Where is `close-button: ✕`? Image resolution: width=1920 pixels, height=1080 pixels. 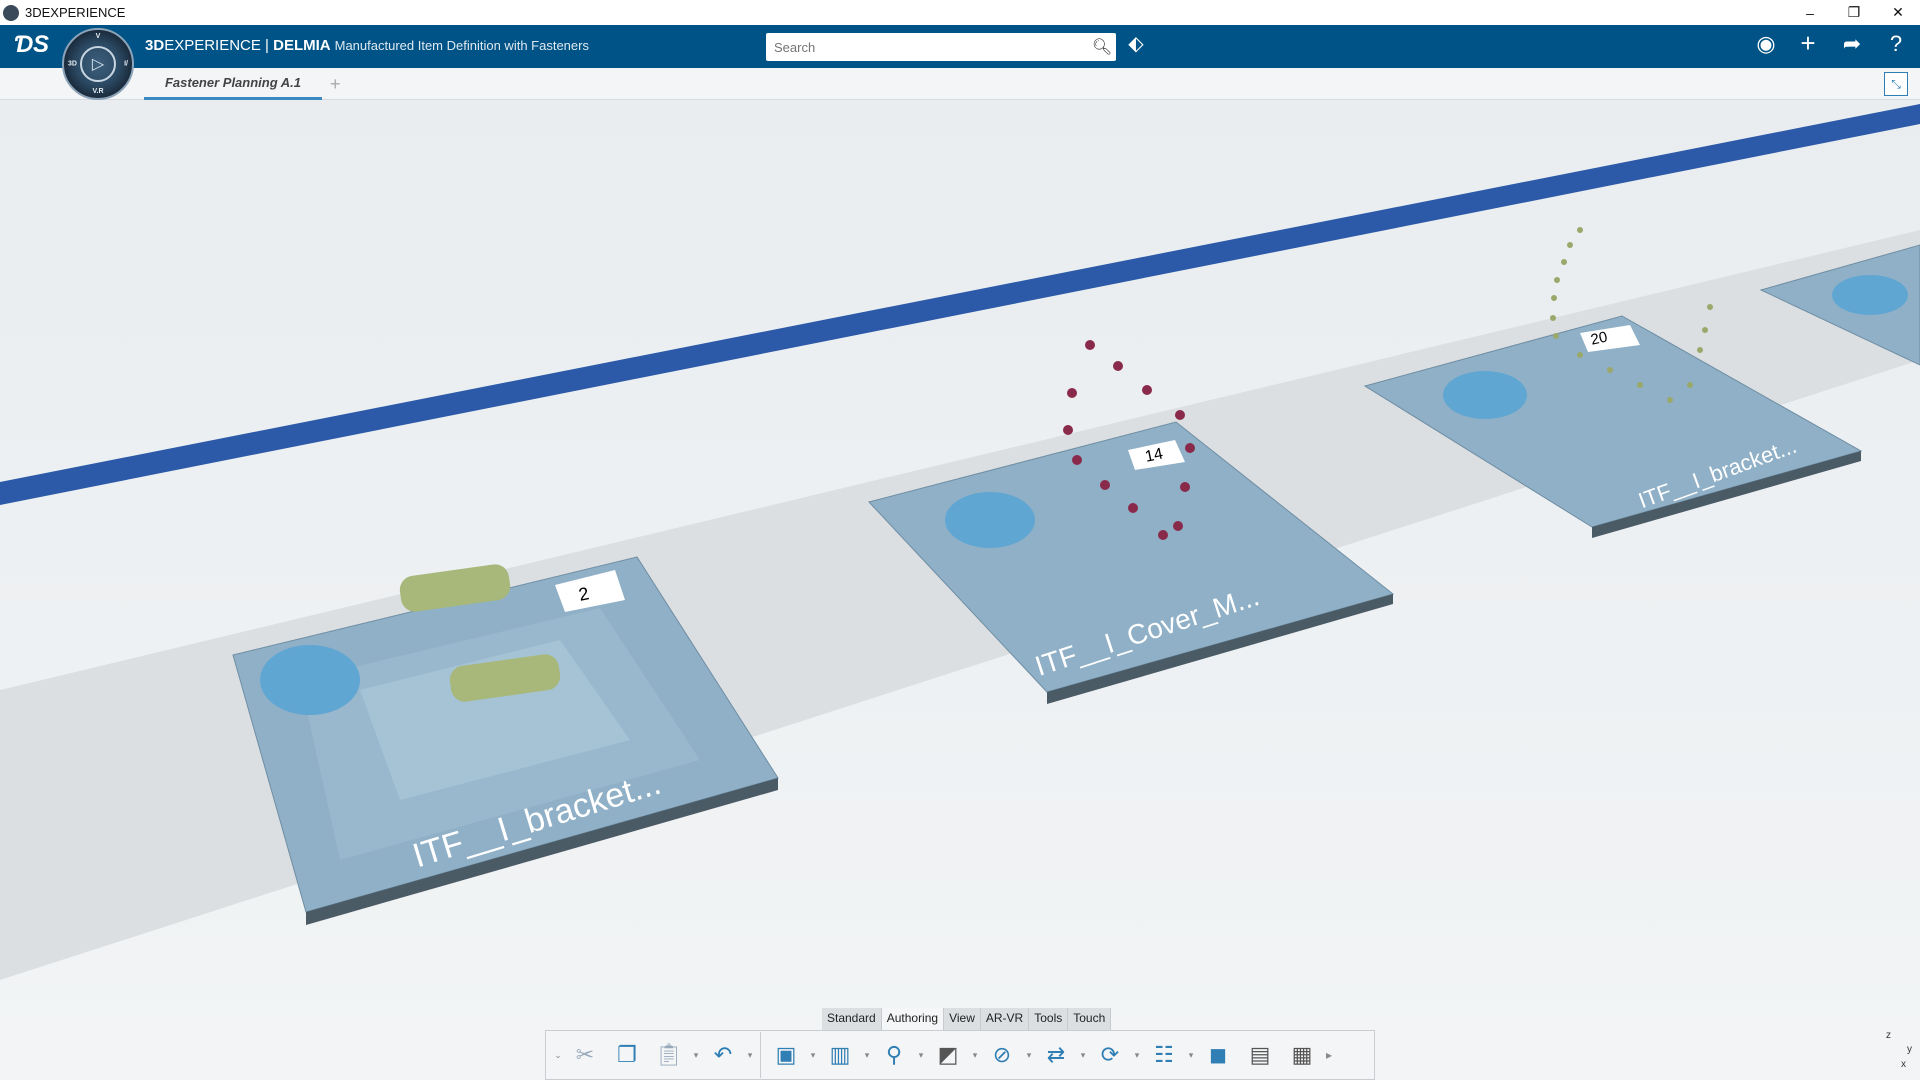
close-button: ✕ is located at coordinates (1898, 12).